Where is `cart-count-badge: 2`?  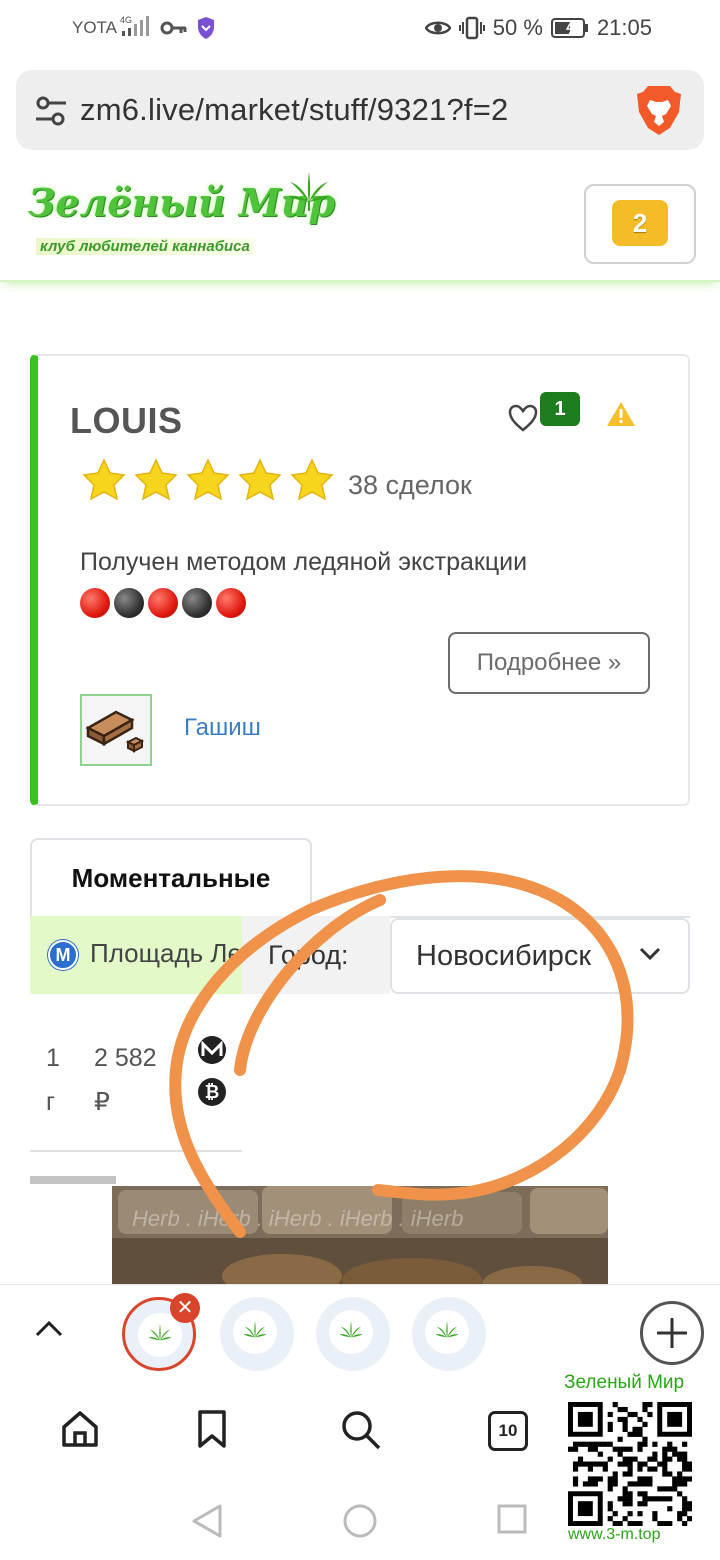
cart-count-badge: 2 is located at coordinates (640, 223).